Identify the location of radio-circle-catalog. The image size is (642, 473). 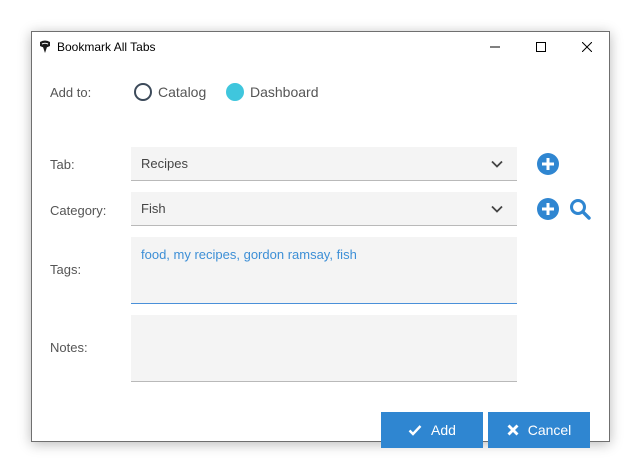
(143, 92).